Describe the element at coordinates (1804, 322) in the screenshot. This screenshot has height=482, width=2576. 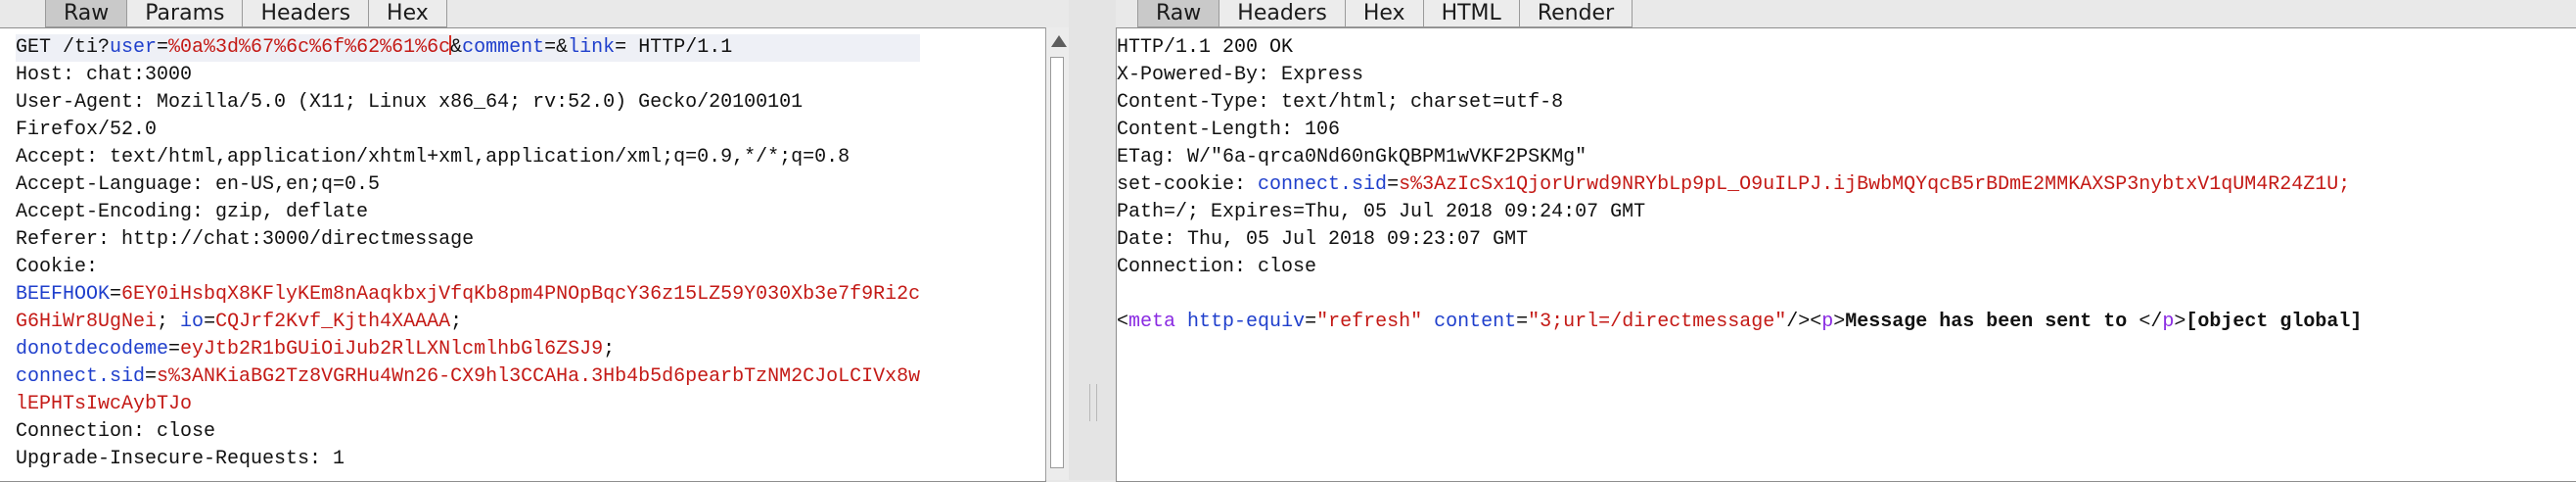
I see `html-punct: /><` at that location.